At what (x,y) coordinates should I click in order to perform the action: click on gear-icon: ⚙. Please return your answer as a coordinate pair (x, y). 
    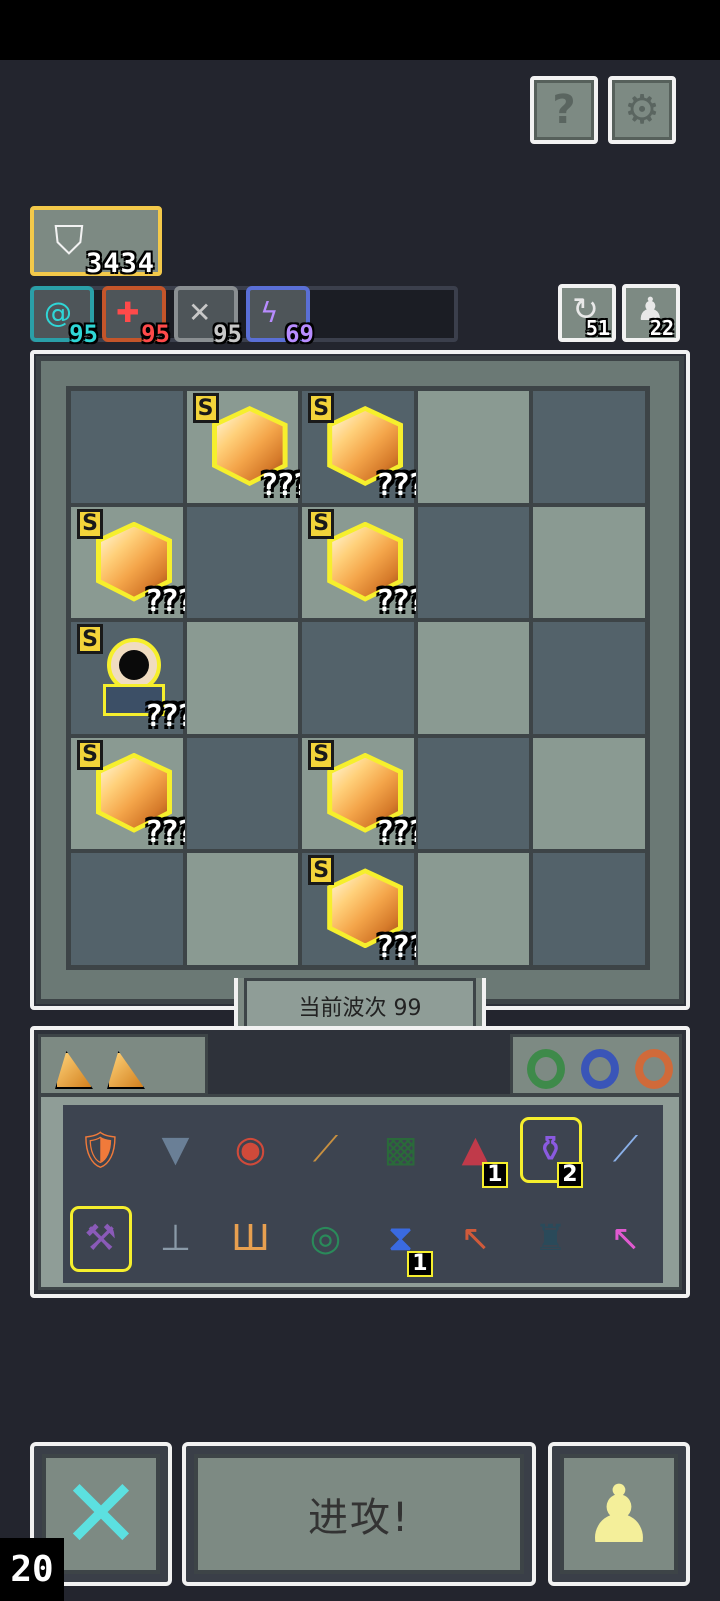
    Looking at the image, I should click on (642, 110).